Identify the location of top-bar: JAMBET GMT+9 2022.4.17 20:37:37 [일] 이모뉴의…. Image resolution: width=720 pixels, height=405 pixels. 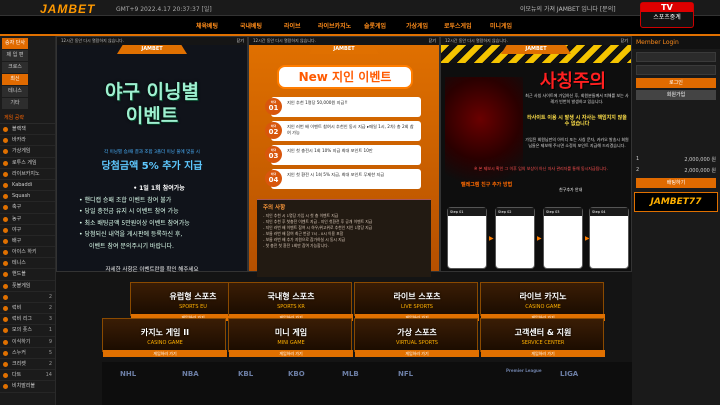
(360, 8).